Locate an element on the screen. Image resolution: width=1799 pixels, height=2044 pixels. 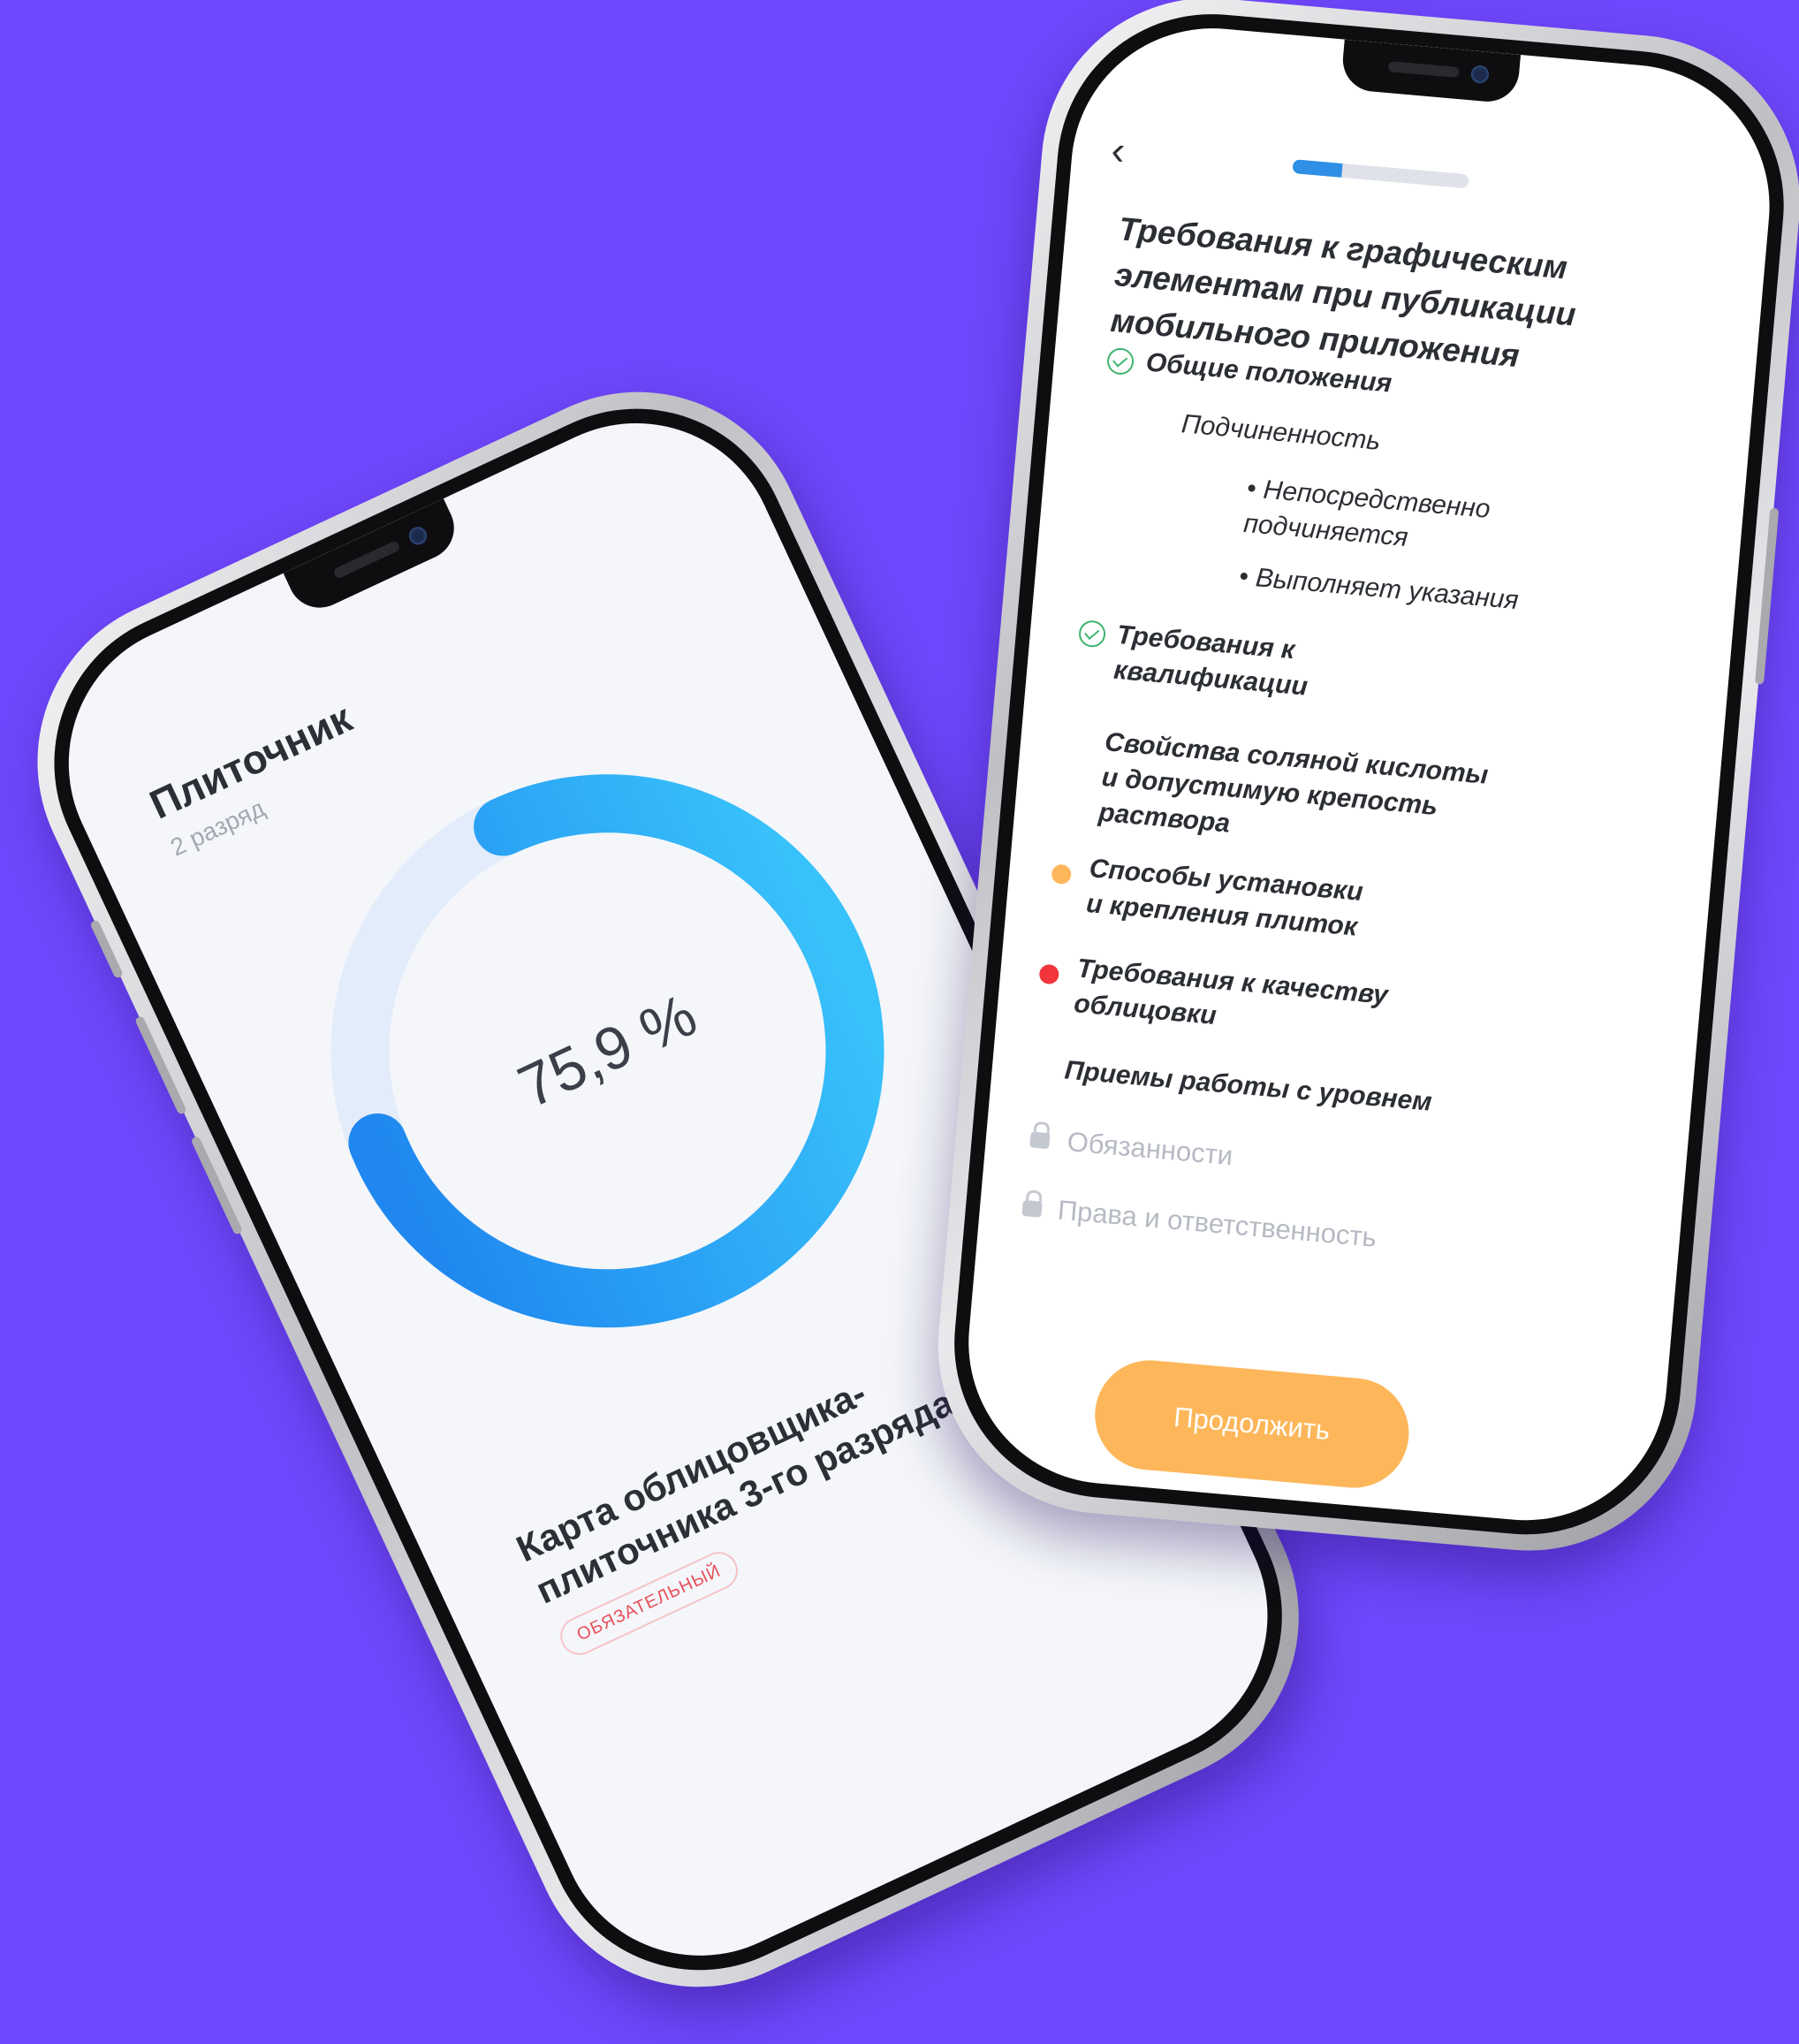
subsection-item: Подчиненность is located at coordinates (1281, 433).